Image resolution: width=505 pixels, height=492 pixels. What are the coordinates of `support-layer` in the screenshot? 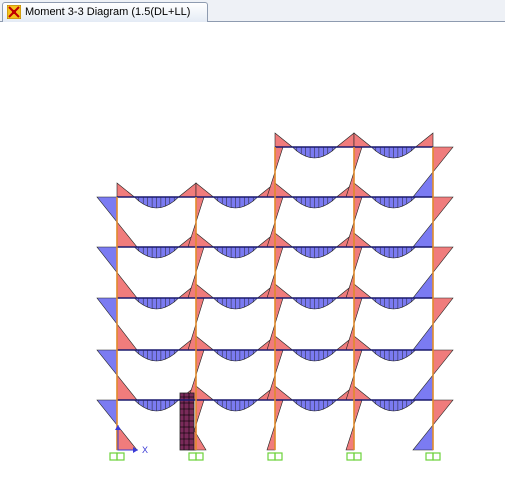 It's located at (275, 456).